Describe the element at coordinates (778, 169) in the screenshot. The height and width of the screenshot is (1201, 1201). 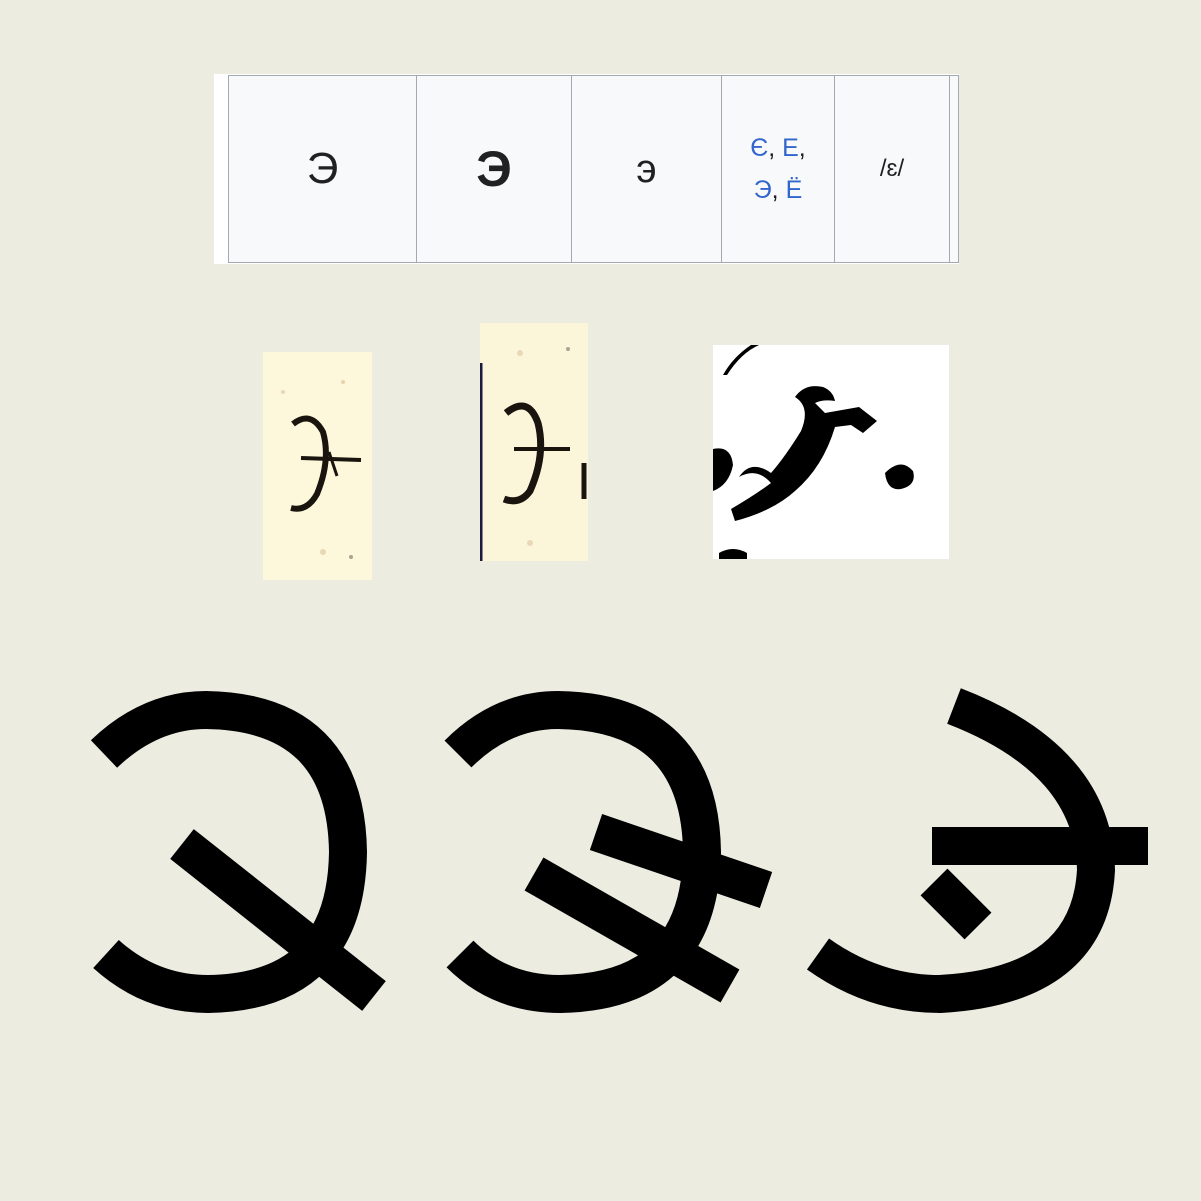
I see `table-cell-related: Є, Е, Э, Ё` at that location.